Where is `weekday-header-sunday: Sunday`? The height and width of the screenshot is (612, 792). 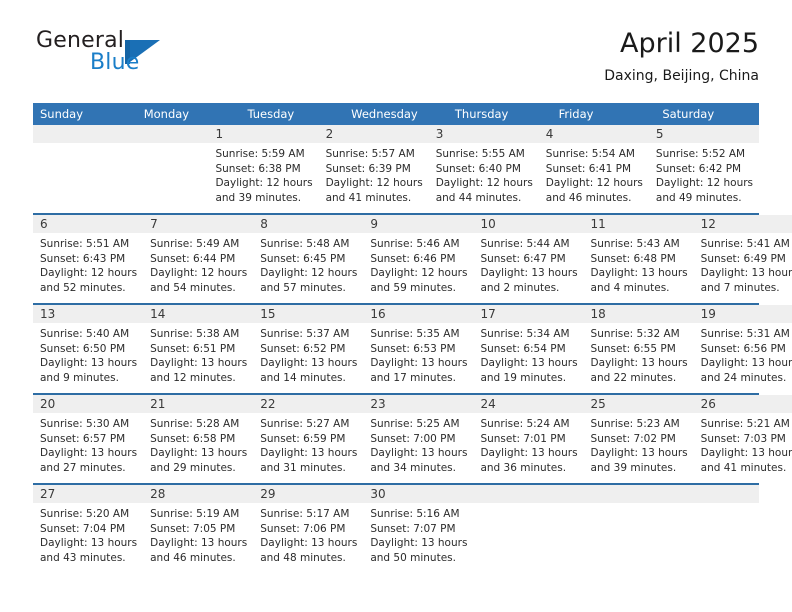
weekday-header-sunday: Sunday is located at coordinates (62, 114).